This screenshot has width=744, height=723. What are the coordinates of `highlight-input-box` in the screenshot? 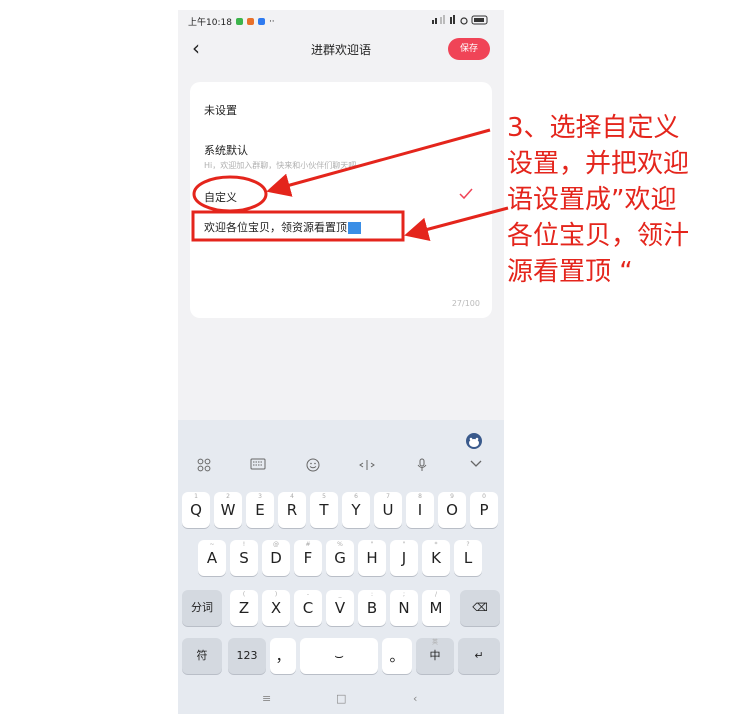 It's located at (298, 226).